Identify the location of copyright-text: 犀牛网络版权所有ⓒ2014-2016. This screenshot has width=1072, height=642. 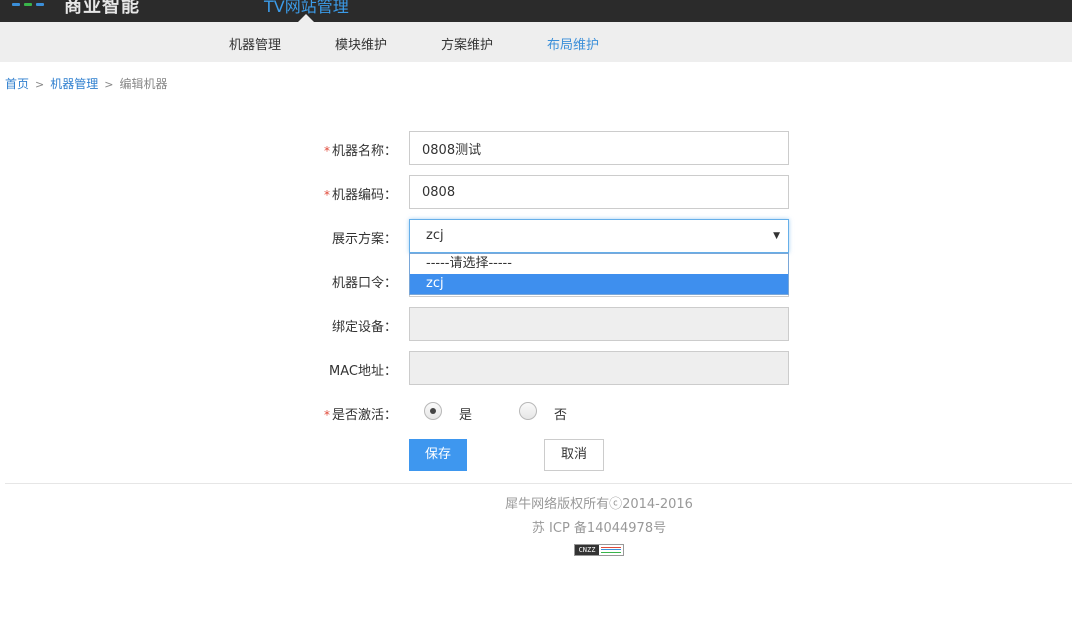
(599, 504).